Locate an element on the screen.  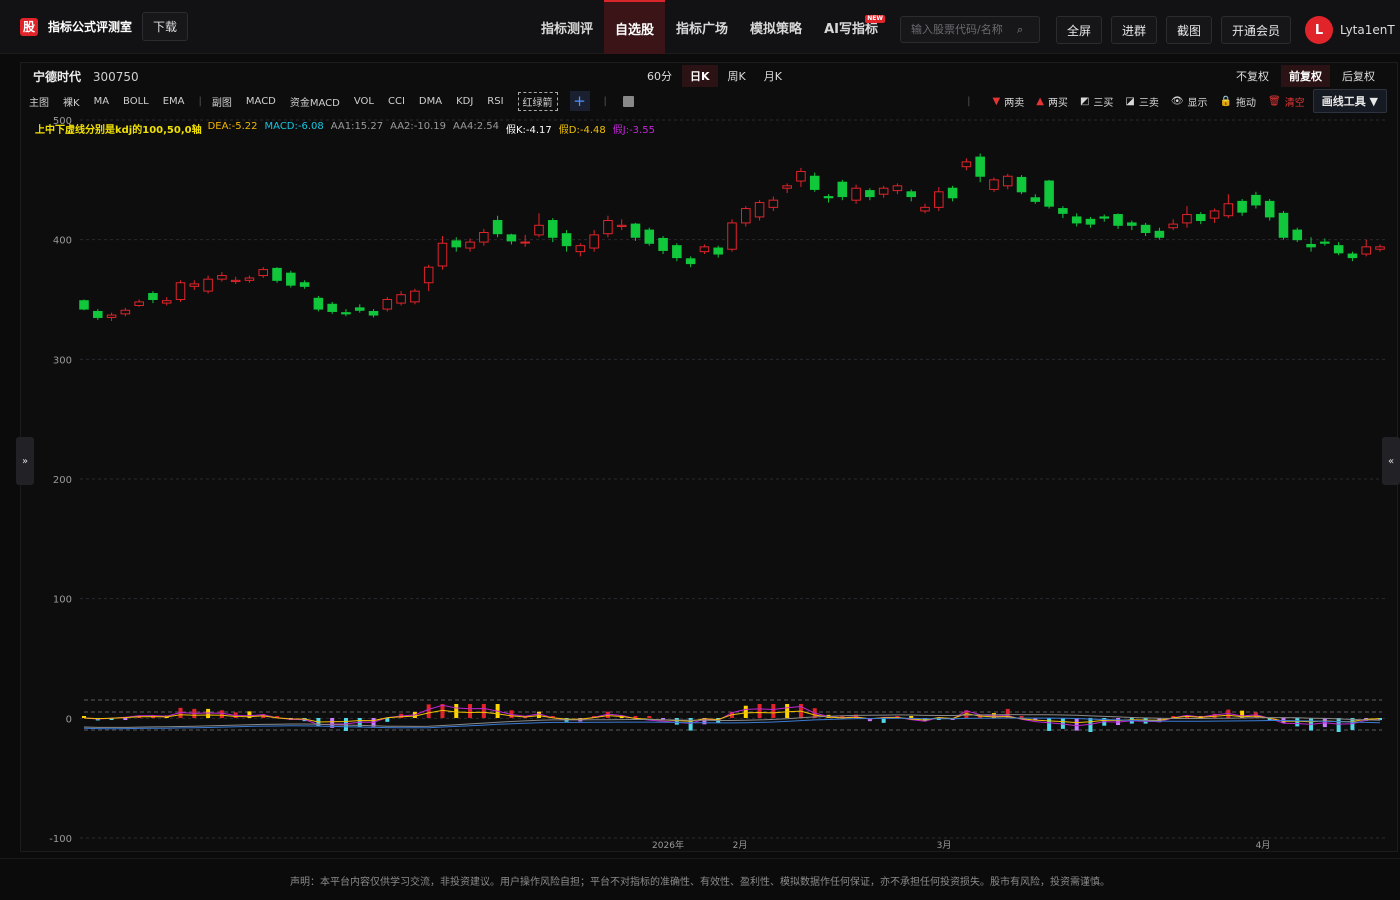
y-tick-label: -100 is located at coordinates (60, 839).